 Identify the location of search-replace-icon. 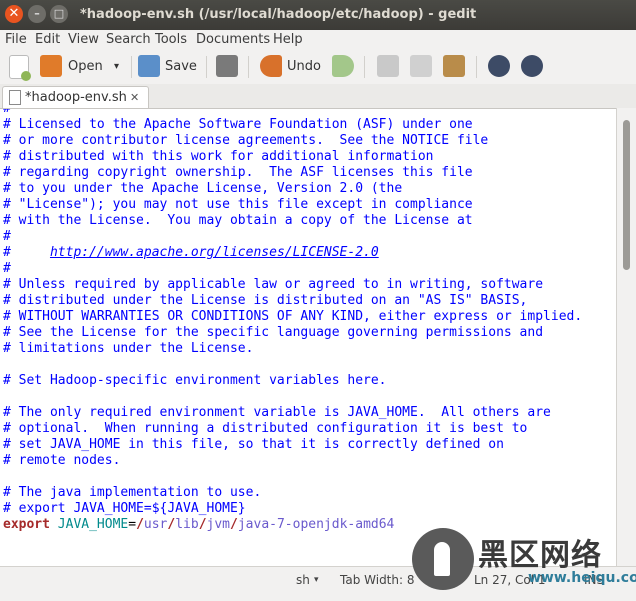
(532, 66).